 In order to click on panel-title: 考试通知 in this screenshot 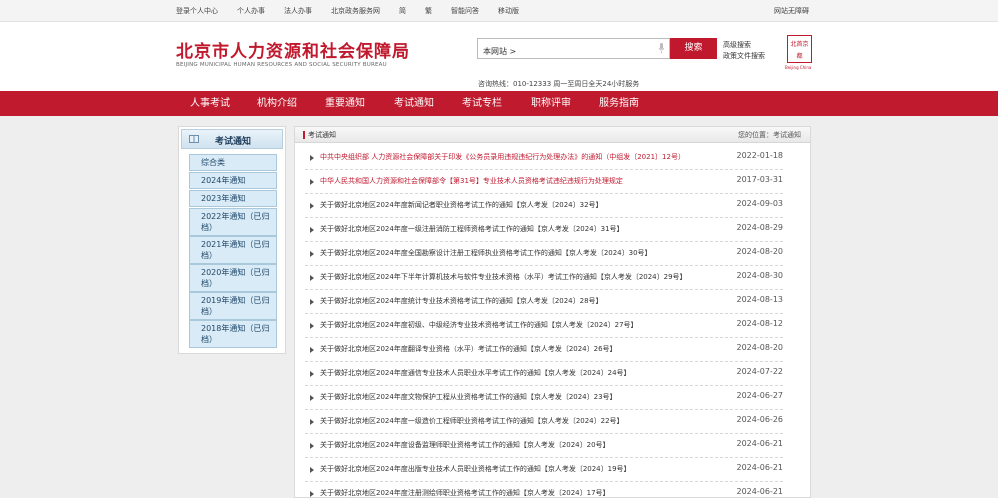, I will do `click(322, 135)`.